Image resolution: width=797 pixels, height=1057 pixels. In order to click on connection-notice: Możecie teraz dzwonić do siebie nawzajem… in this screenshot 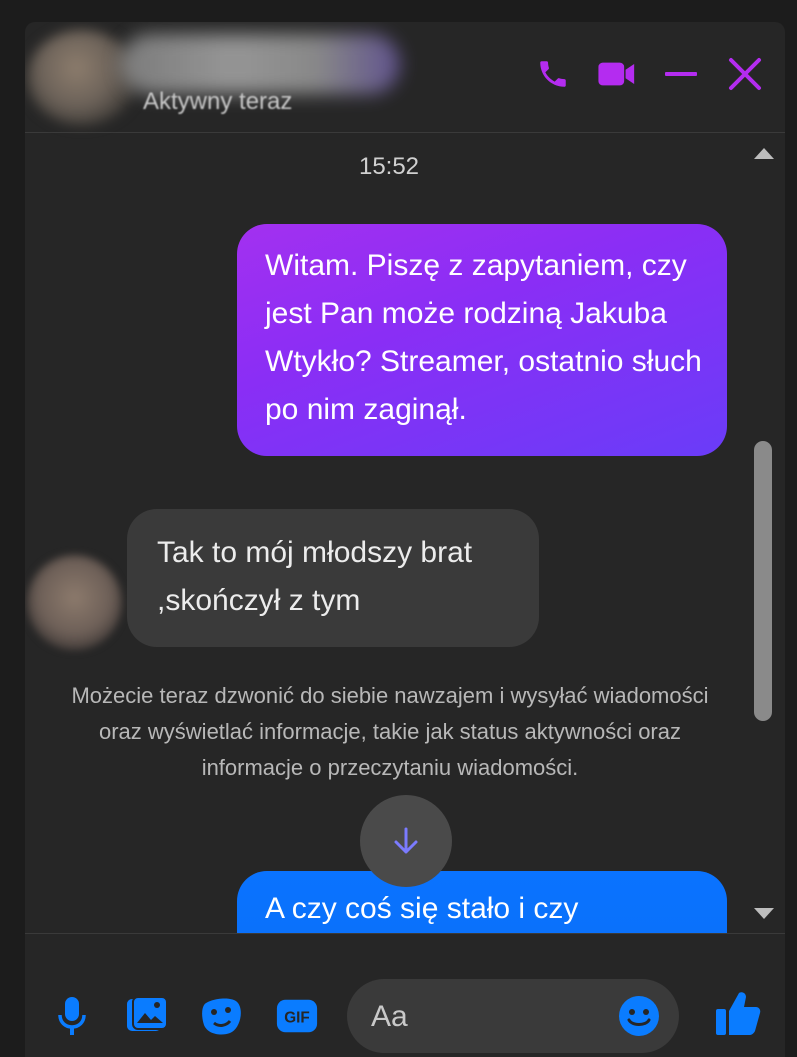, I will do `click(390, 731)`.